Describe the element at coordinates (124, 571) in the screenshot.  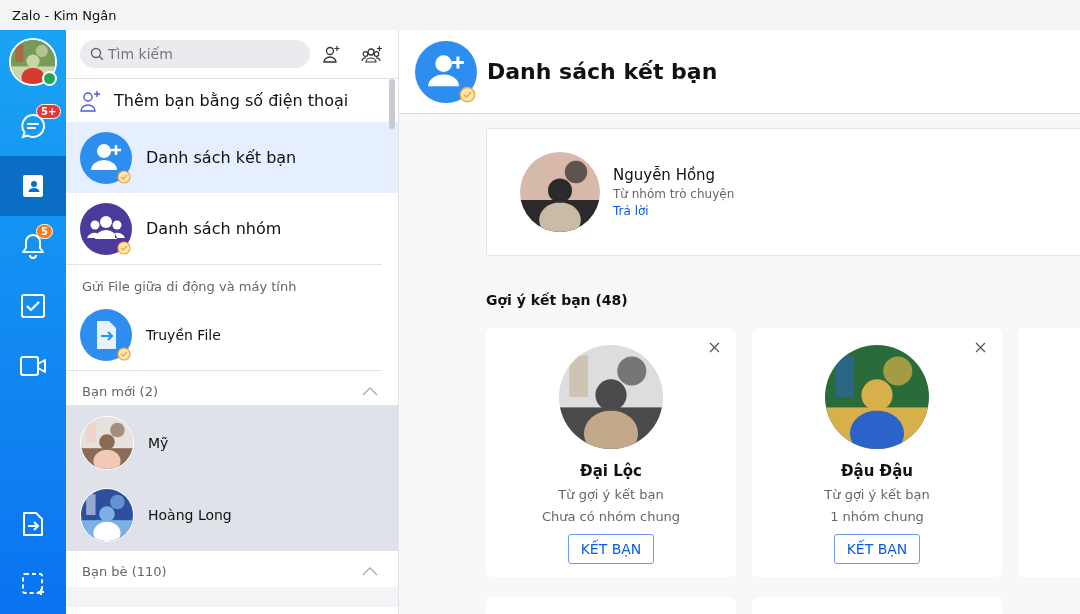
I see `section-title: Bạn bè (110)` at that location.